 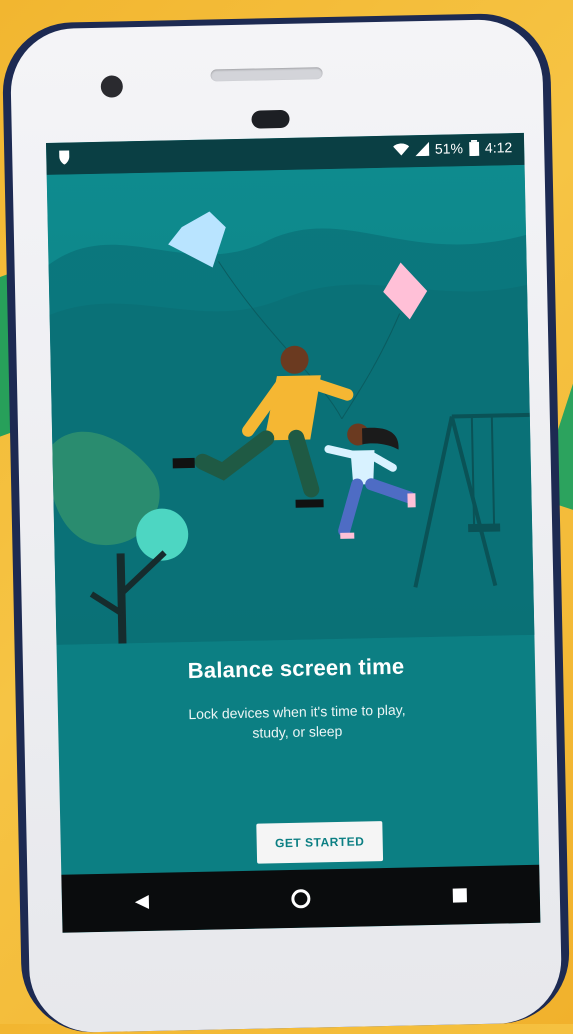 What do you see at coordinates (266, 74) in the screenshot?
I see `earpiece-speaker` at bounding box center [266, 74].